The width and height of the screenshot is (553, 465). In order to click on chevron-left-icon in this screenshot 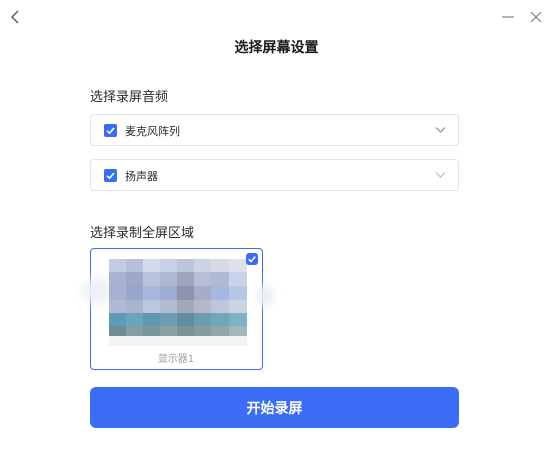, I will do `click(15, 17)`.